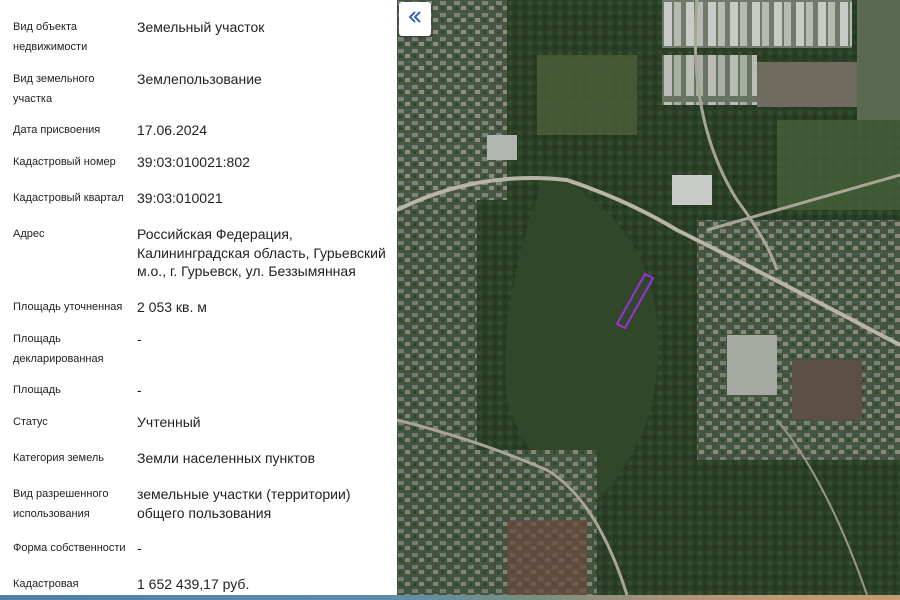 This screenshot has width=900, height=600. I want to click on detail-value: Землепользование, so click(199, 79).